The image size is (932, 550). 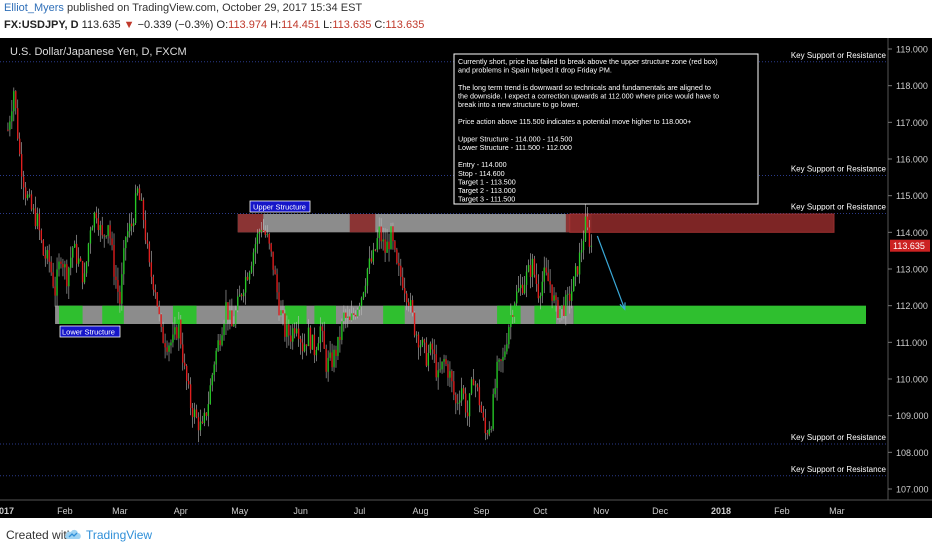 What do you see at coordinates (414, 223) in the screenshot?
I see `upper-structure-zone` at bounding box center [414, 223].